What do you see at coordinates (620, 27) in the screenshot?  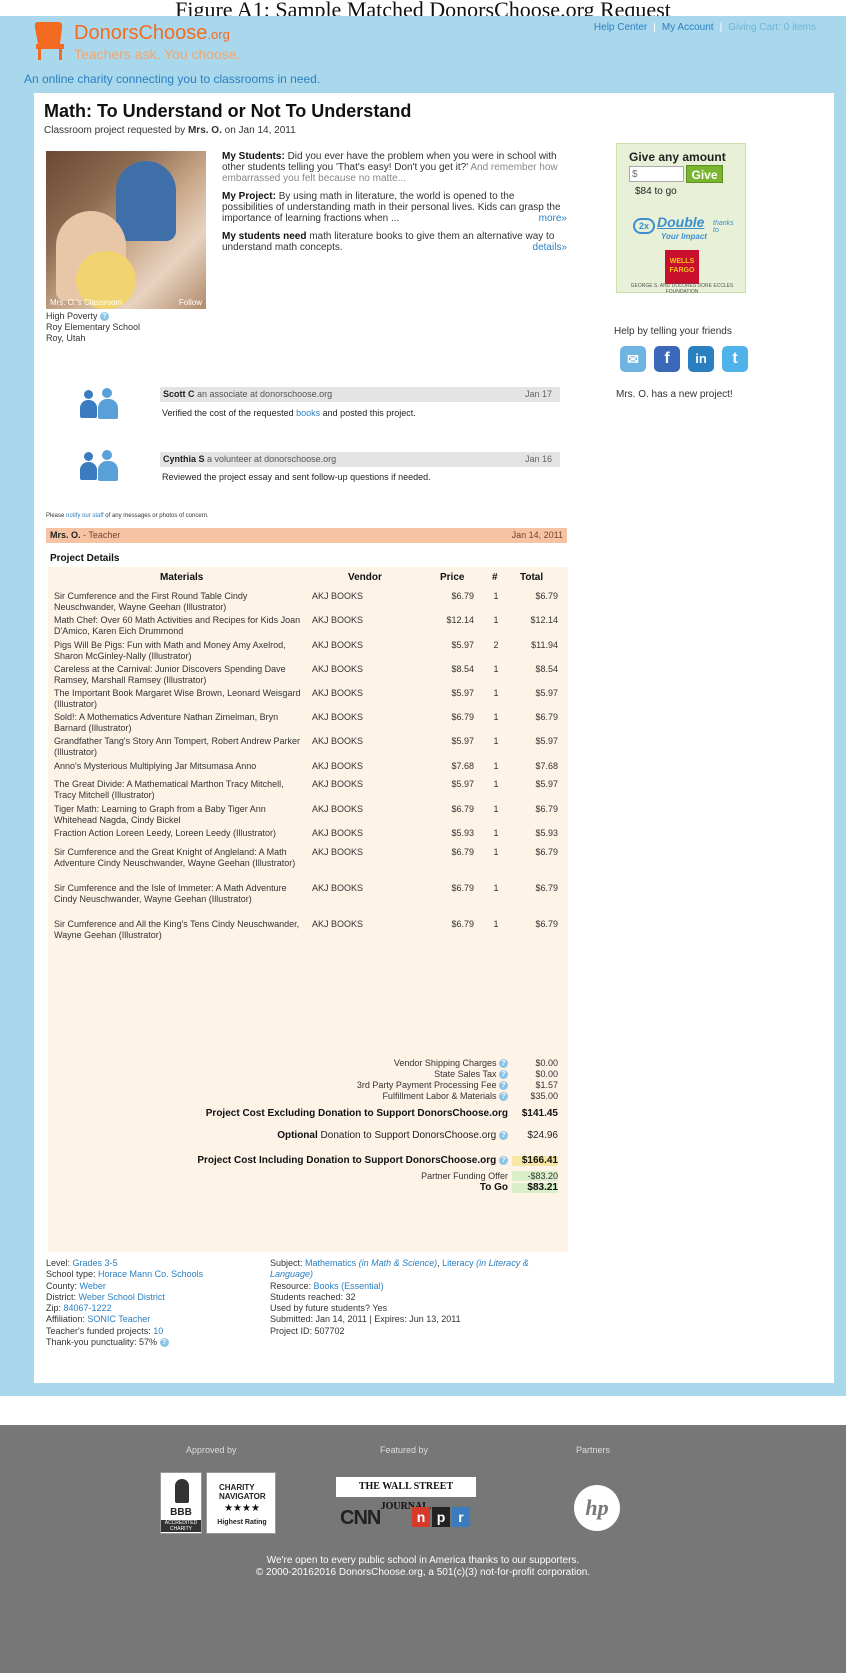 I see `help-center-link: Help Center` at bounding box center [620, 27].